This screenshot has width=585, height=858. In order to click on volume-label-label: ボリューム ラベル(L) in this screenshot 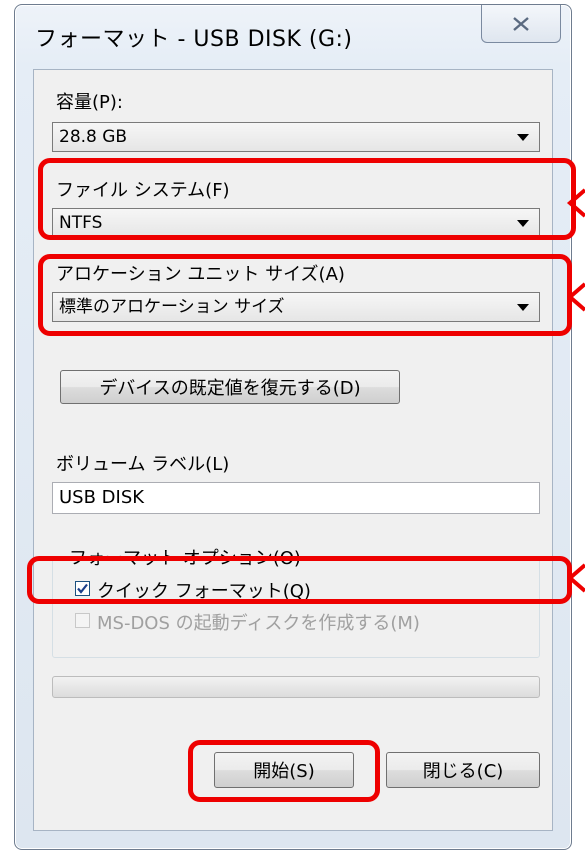, I will do `click(143, 464)`.